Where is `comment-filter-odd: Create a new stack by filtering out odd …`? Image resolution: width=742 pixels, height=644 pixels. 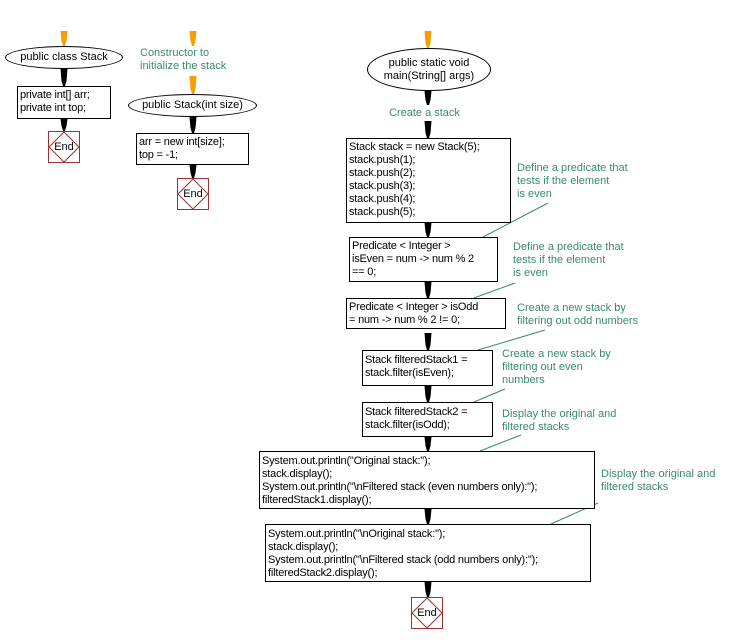 comment-filter-odd: Create a new stack by filtering out odd … is located at coordinates (578, 314).